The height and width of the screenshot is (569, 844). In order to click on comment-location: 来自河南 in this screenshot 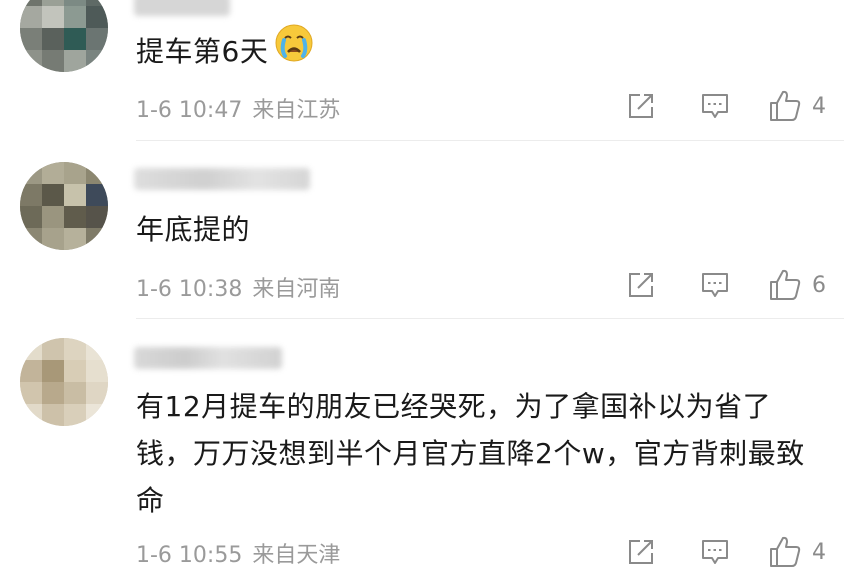, I will do `click(296, 289)`.